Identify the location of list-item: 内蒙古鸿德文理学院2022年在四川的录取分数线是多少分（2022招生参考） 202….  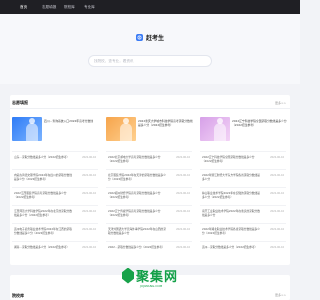
(55, 178).